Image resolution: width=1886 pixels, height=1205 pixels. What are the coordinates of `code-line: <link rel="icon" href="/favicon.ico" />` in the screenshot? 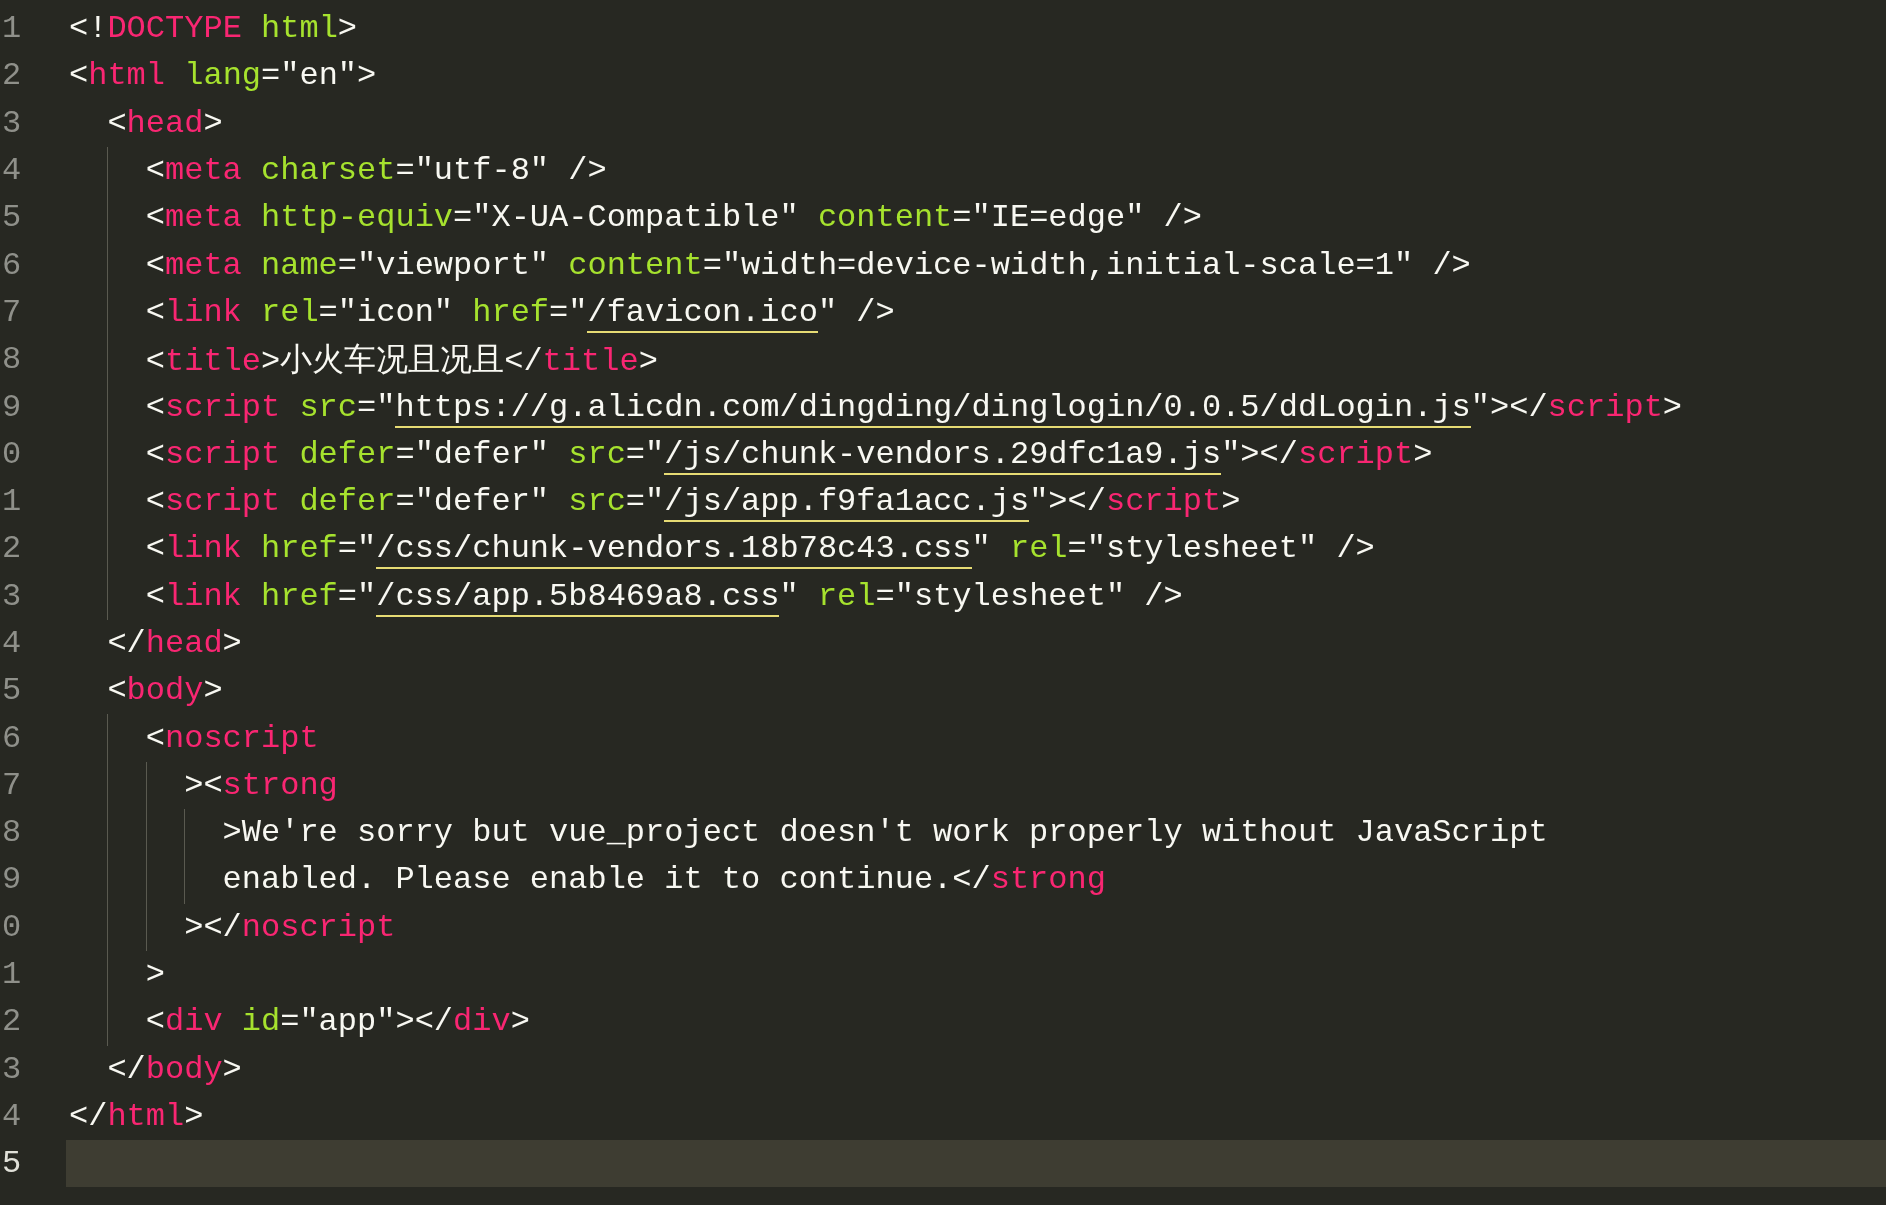 It's located at (520, 312).